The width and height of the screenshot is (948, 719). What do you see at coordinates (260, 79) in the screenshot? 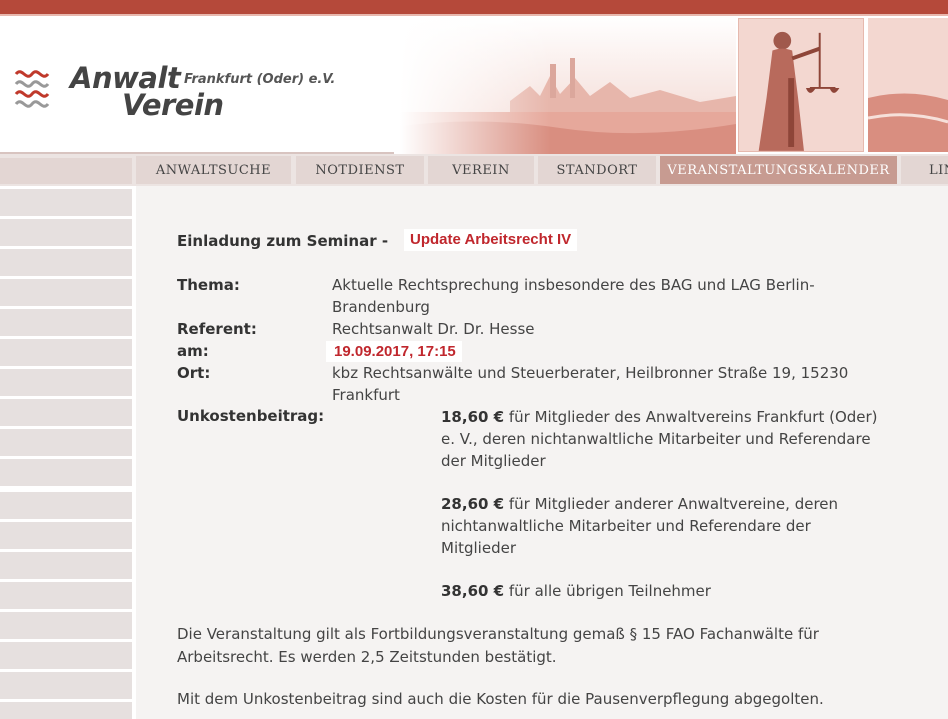
I see `logo-location: Frankfurt (Oder) e.V.` at bounding box center [260, 79].